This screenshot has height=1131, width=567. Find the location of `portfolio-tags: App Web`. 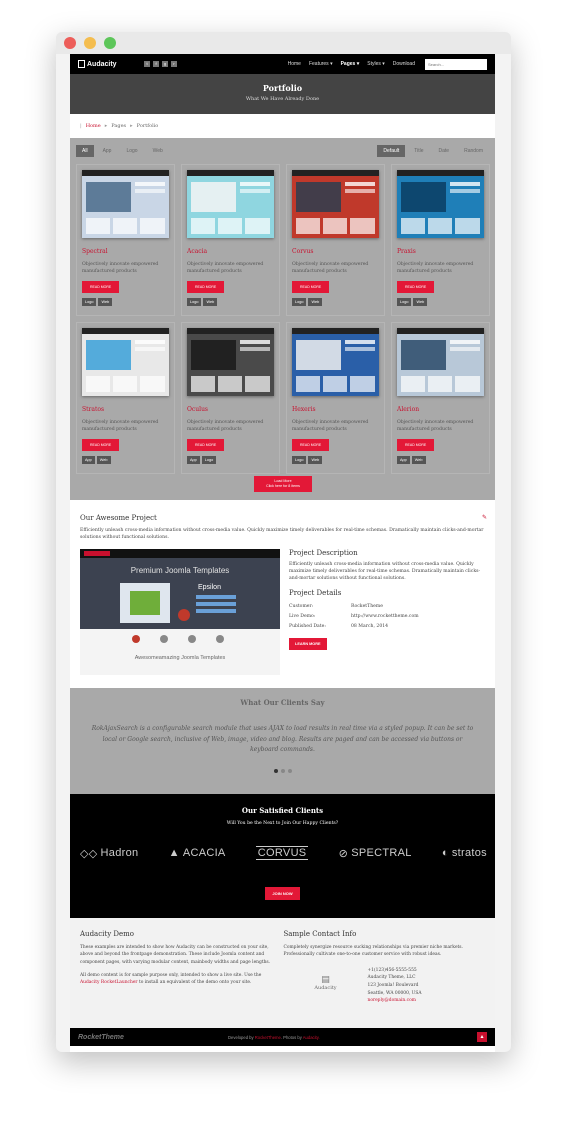

portfolio-tags: App Web is located at coordinates (440, 459).